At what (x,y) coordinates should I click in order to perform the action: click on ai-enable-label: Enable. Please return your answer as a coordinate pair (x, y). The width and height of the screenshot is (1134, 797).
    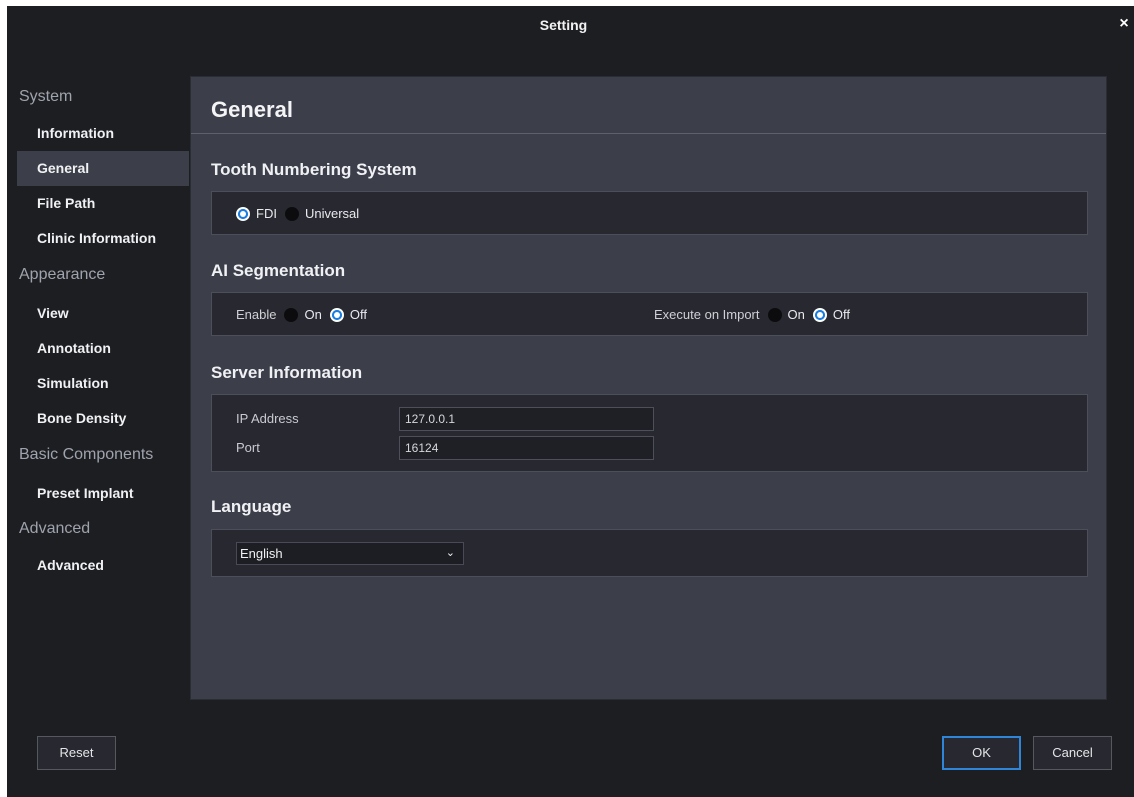
    Looking at the image, I should click on (256, 314).